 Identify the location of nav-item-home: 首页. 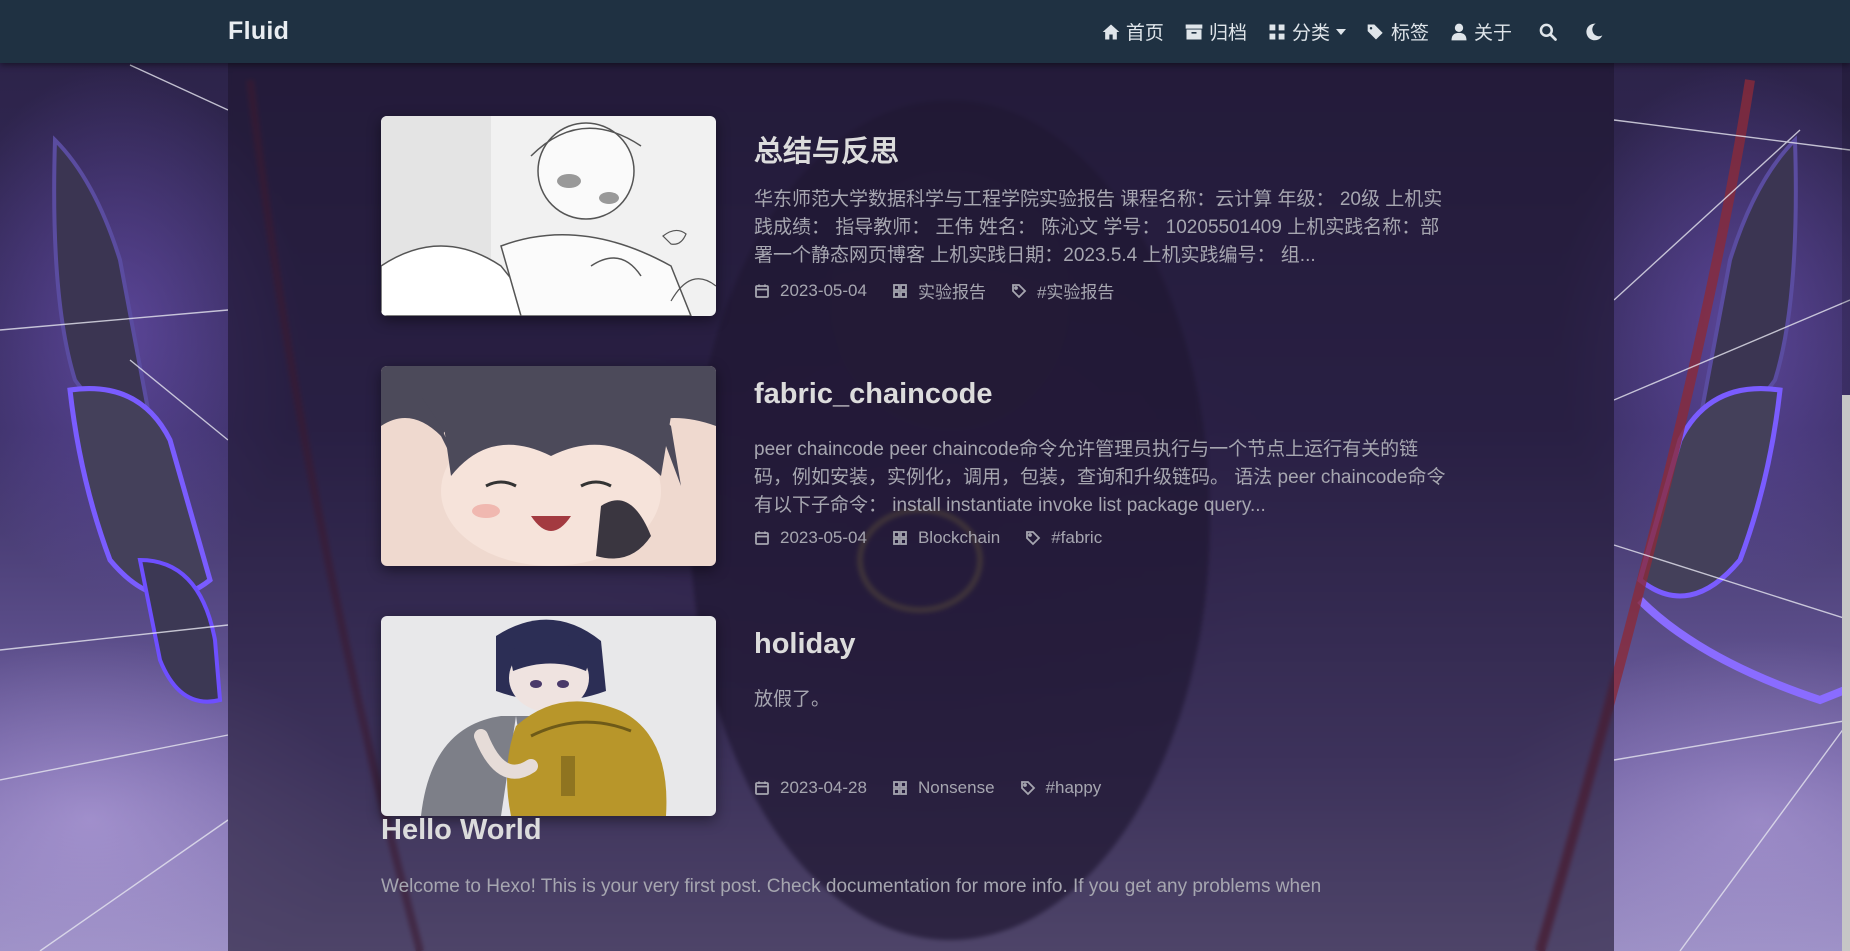
(1132, 31).